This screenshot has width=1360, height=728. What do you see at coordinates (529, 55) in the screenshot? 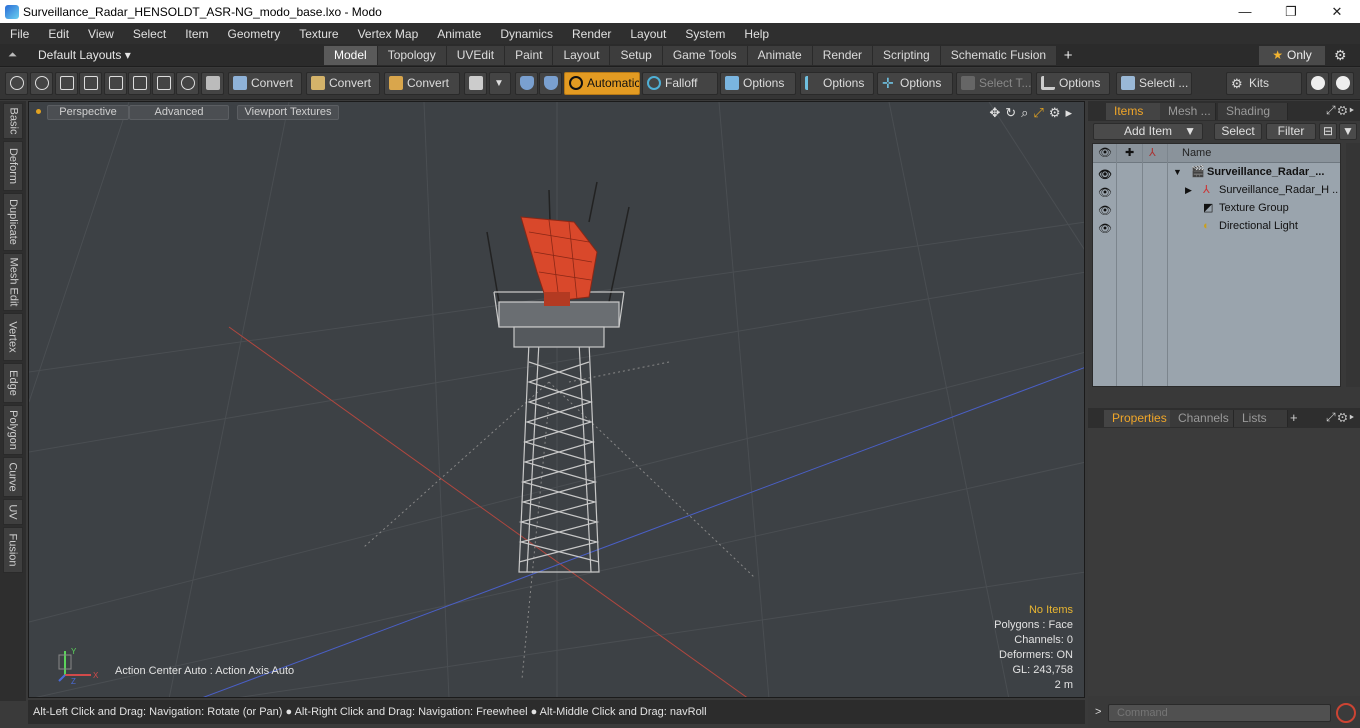
I see `tab-paint: Paint` at bounding box center [529, 55].